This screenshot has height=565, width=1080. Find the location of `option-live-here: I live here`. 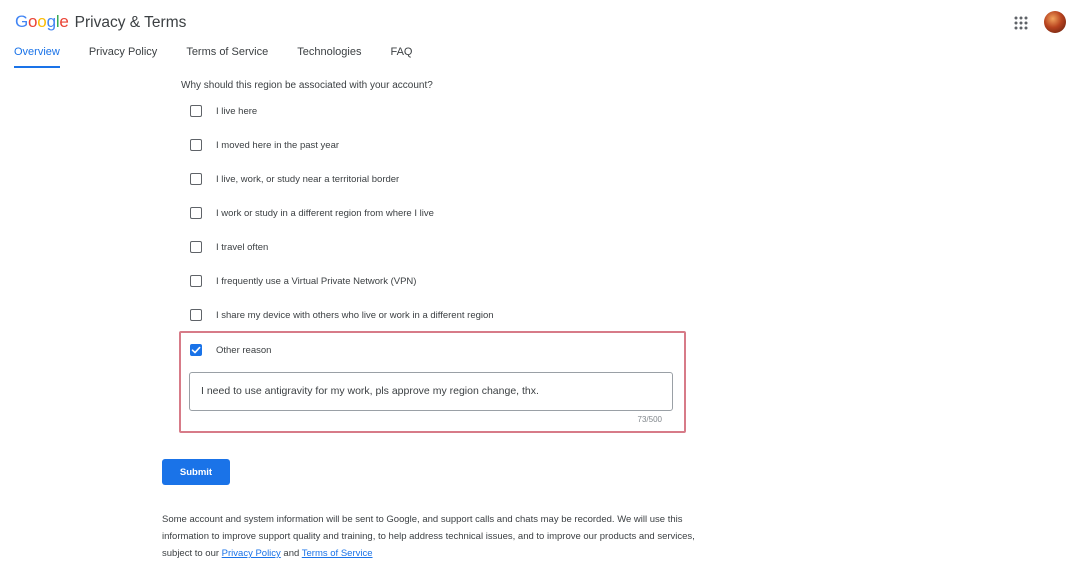

option-live-here: I live here is located at coordinates (223, 111).